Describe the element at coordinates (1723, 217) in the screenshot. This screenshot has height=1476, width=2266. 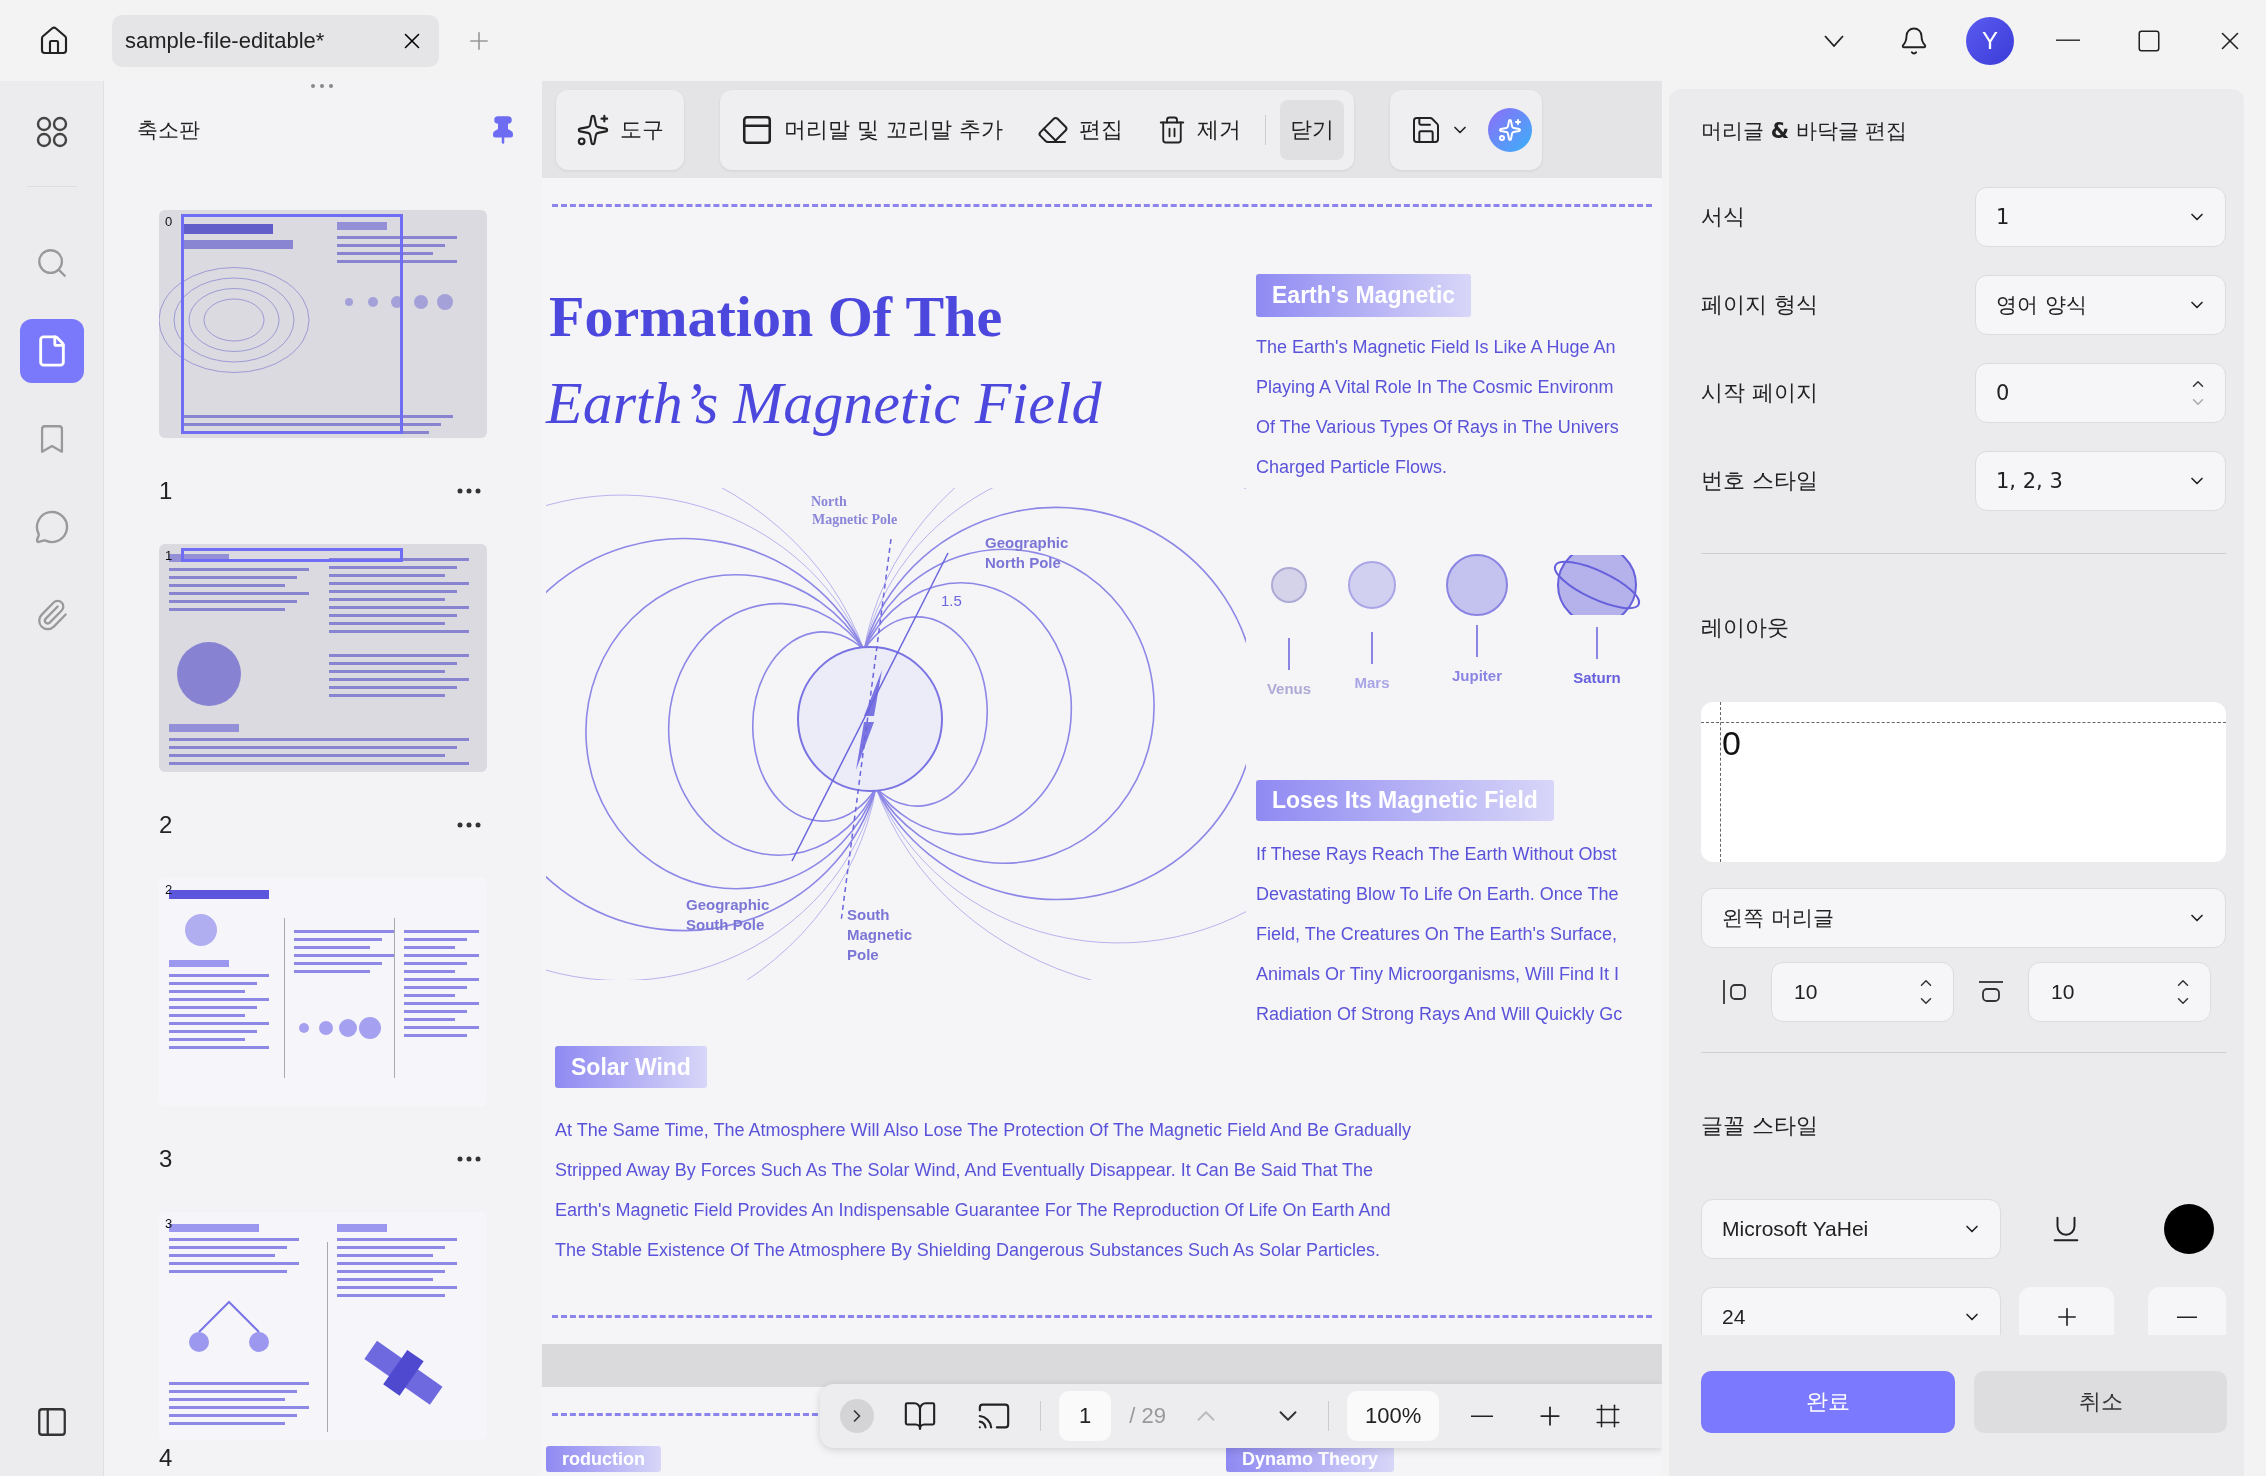
I see `field-label: 서식` at that location.